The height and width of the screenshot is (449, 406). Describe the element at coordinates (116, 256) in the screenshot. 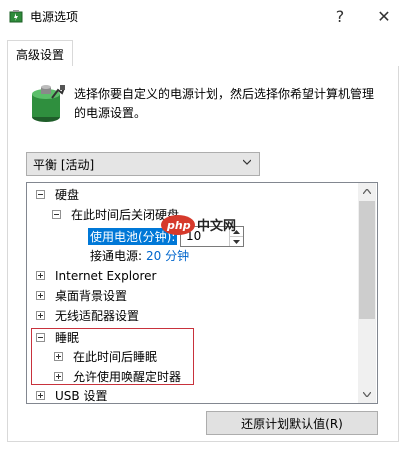

I see `plugged-setting-label: 接通电源:` at that location.